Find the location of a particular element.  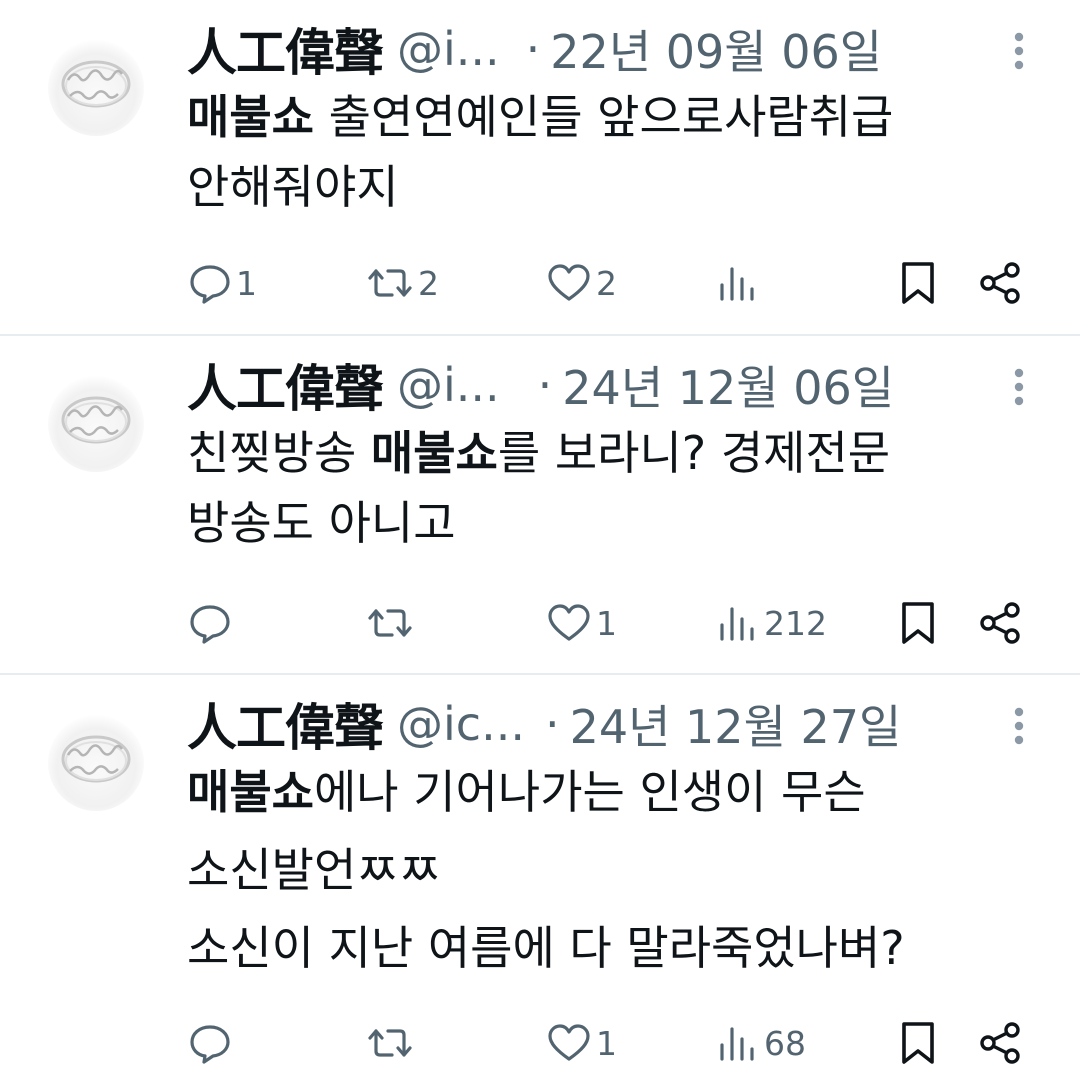

tweet-text-line: 친찢방송 매불쇼를 보라니? 경제전문 is located at coordinates (617, 453).